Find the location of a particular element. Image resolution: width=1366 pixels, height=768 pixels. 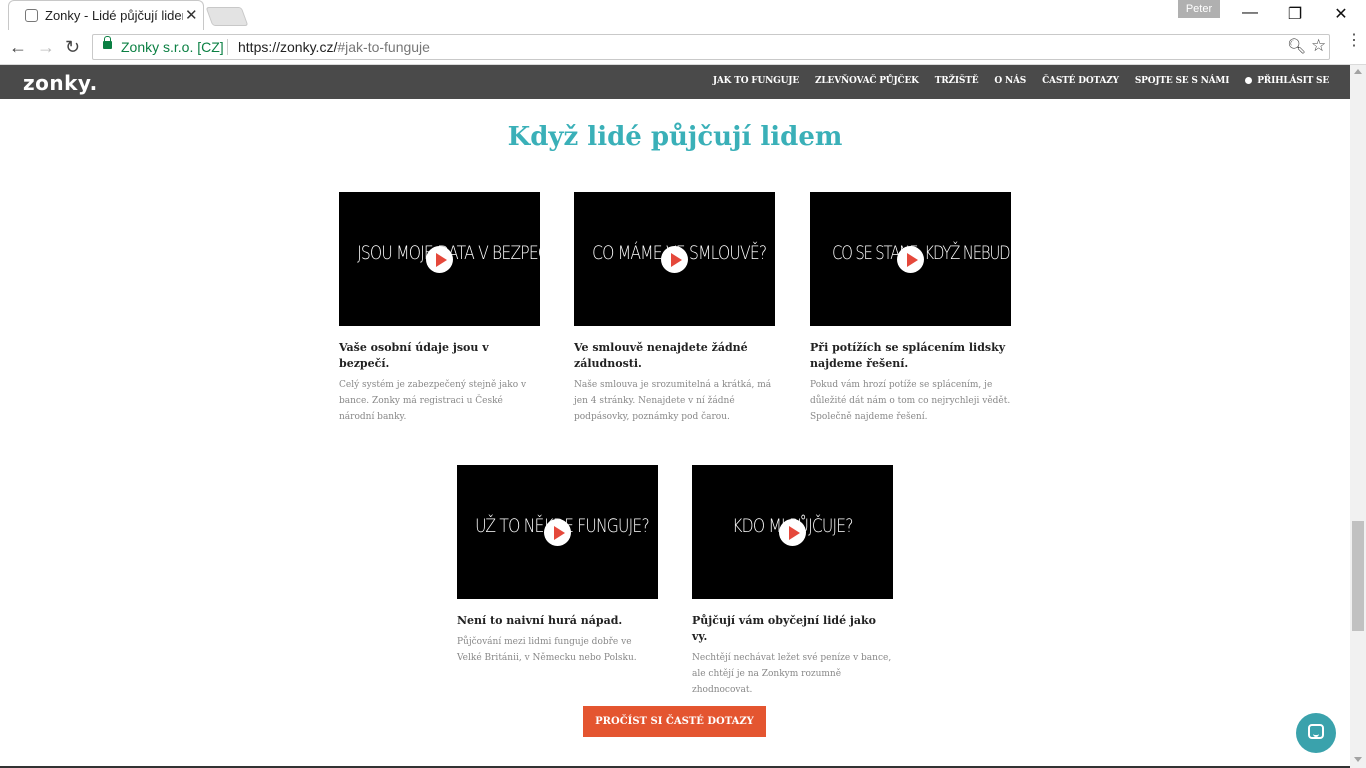

minimize-icon: — is located at coordinates (1250, 13).